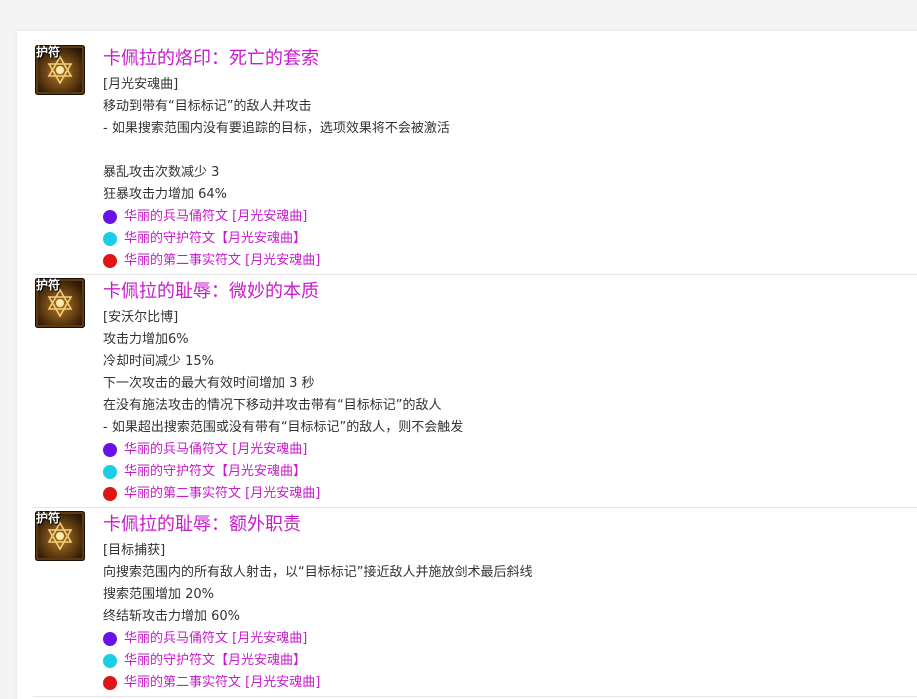  Describe the element at coordinates (146, 339) in the screenshot. I see `option-stat: 攻击力增加6%` at that location.